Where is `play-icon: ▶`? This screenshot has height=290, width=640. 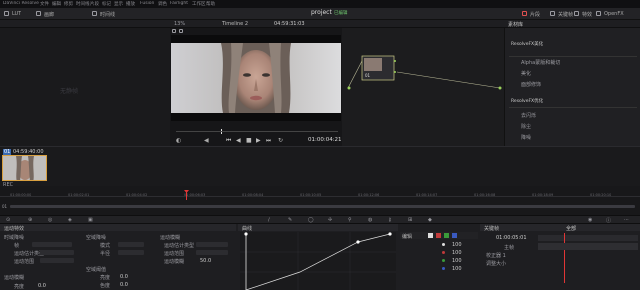
play-icon: ▶ is located at coordinates (258, 140).